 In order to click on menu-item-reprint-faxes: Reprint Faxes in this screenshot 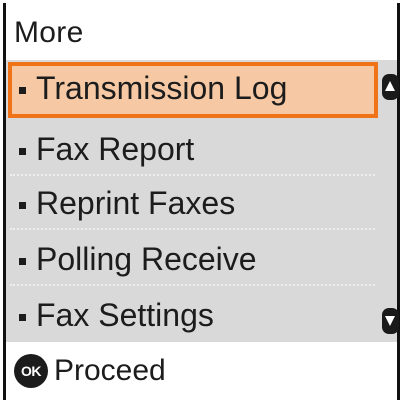, I will do `click(192, 204)`.